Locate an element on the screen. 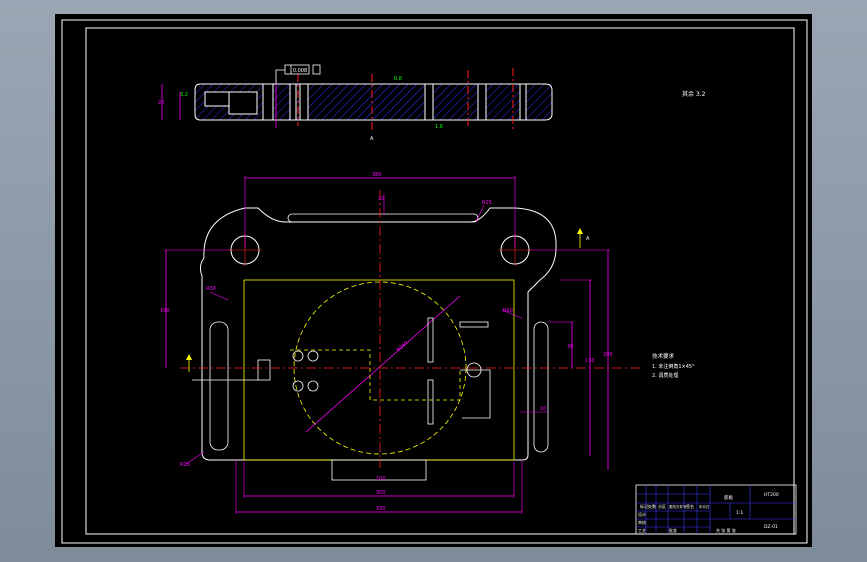 The width and height of the screenshot is (867, 562). roughness-left: 3.2 is located at coordinates (184, 95).